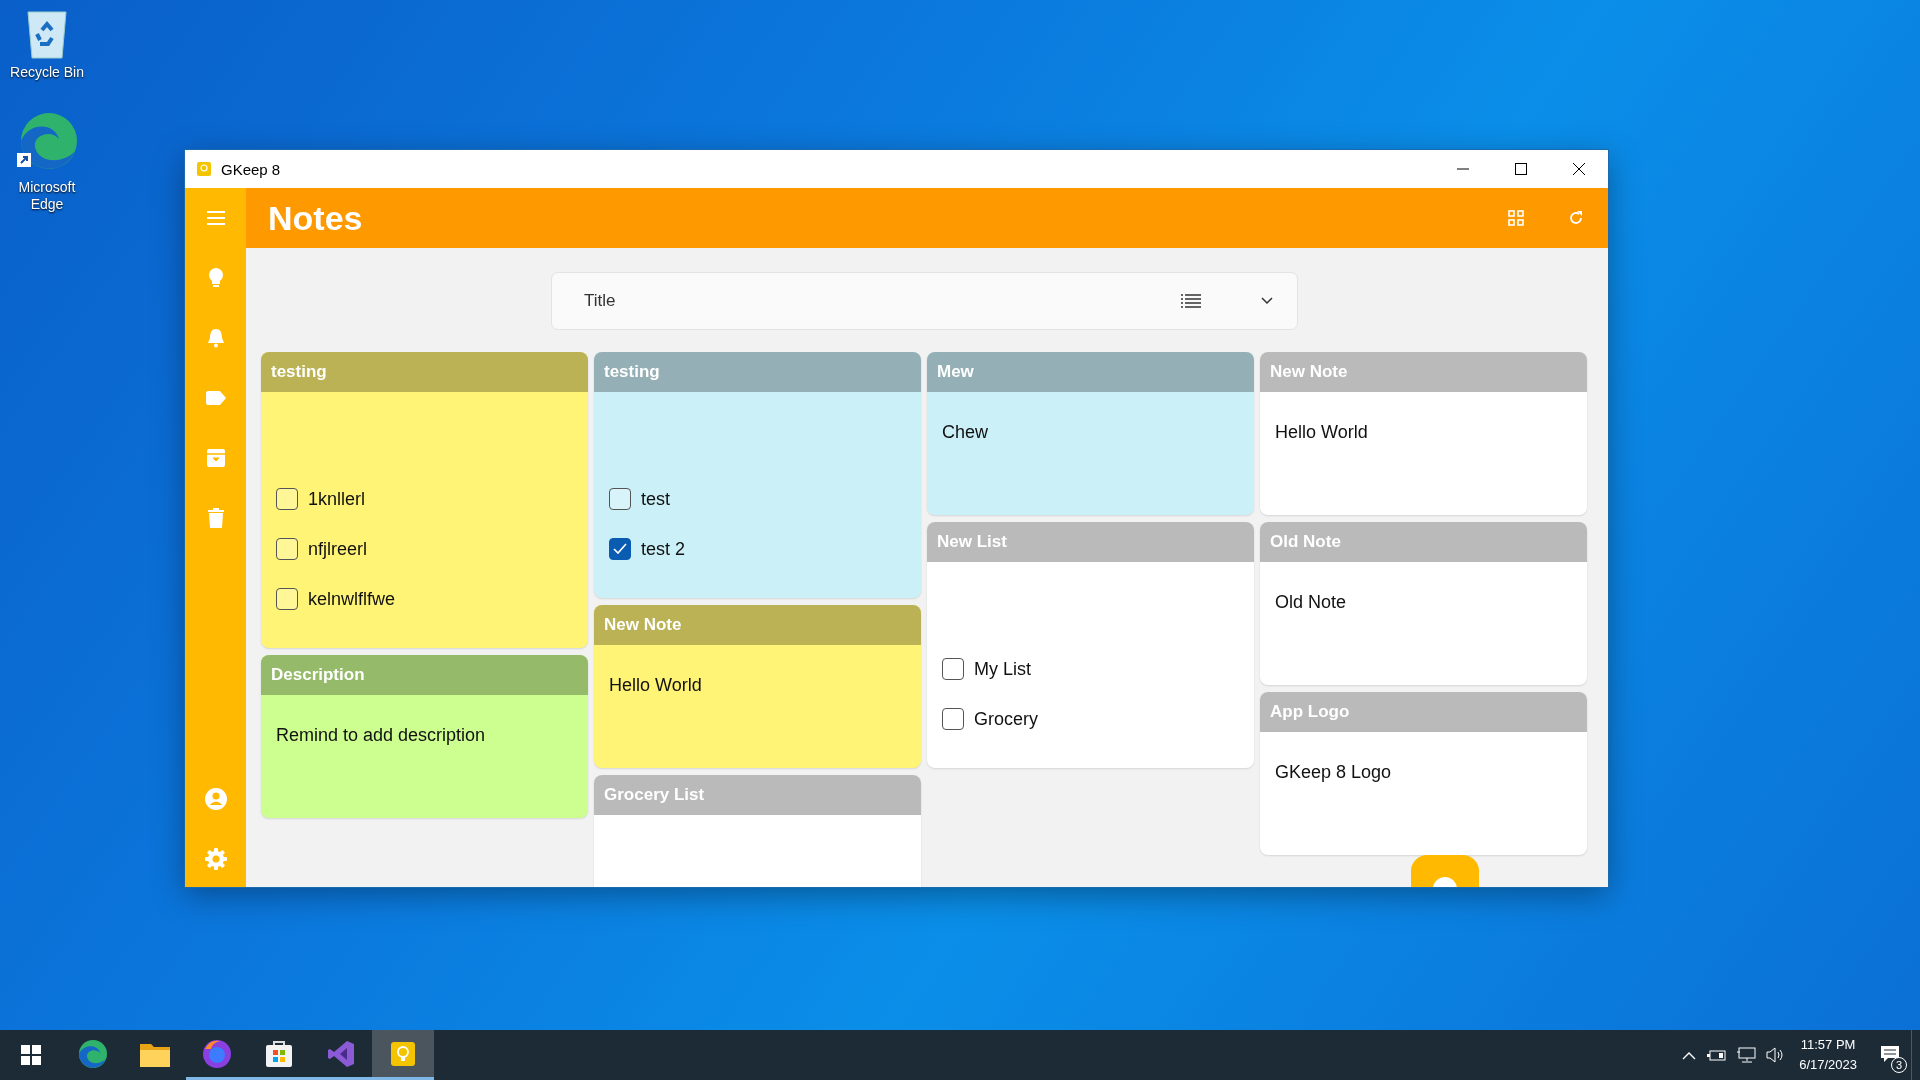  What do you see at coordinates (1311, 602) in the screenshot?
I see `note-text: Old Note` at bounding box center [1311, 602].